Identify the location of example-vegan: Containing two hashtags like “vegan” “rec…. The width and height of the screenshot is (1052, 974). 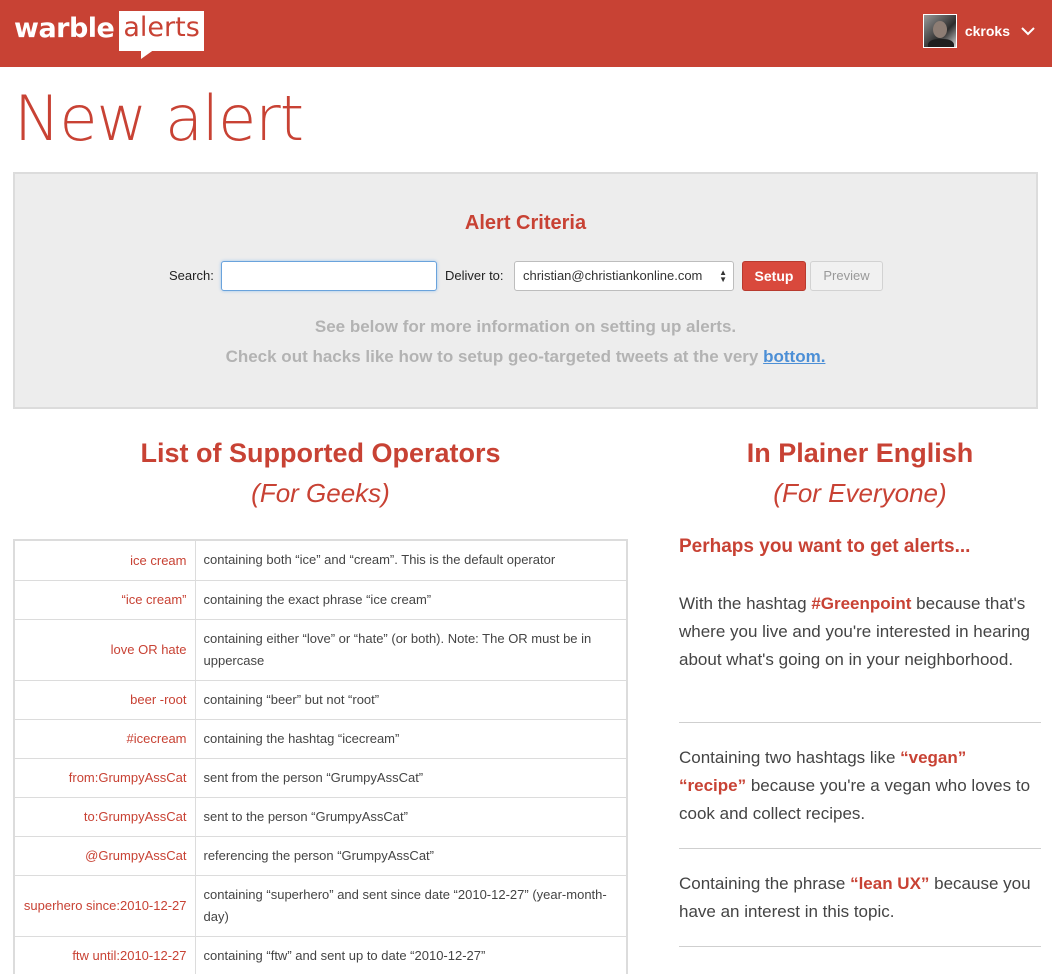
(860, 786).